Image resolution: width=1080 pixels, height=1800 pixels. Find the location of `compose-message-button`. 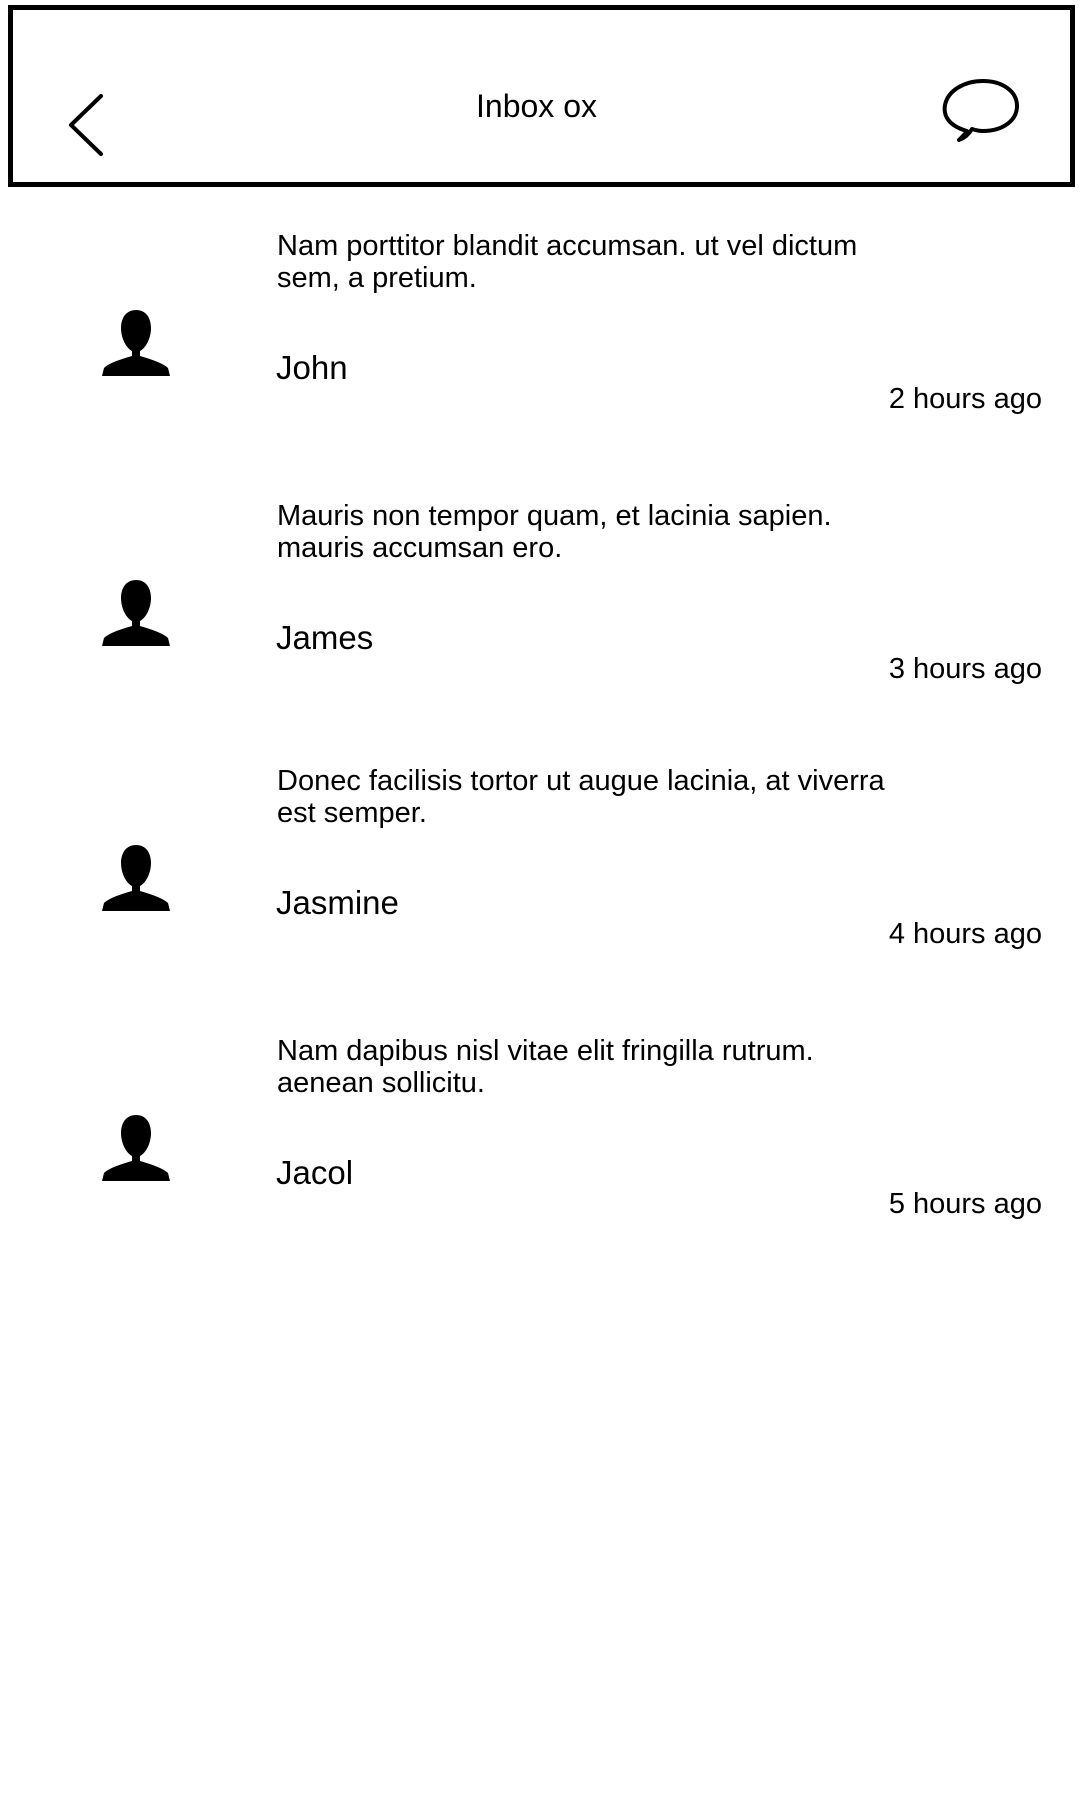

compose-message-button is located at coordinates (981, 112).